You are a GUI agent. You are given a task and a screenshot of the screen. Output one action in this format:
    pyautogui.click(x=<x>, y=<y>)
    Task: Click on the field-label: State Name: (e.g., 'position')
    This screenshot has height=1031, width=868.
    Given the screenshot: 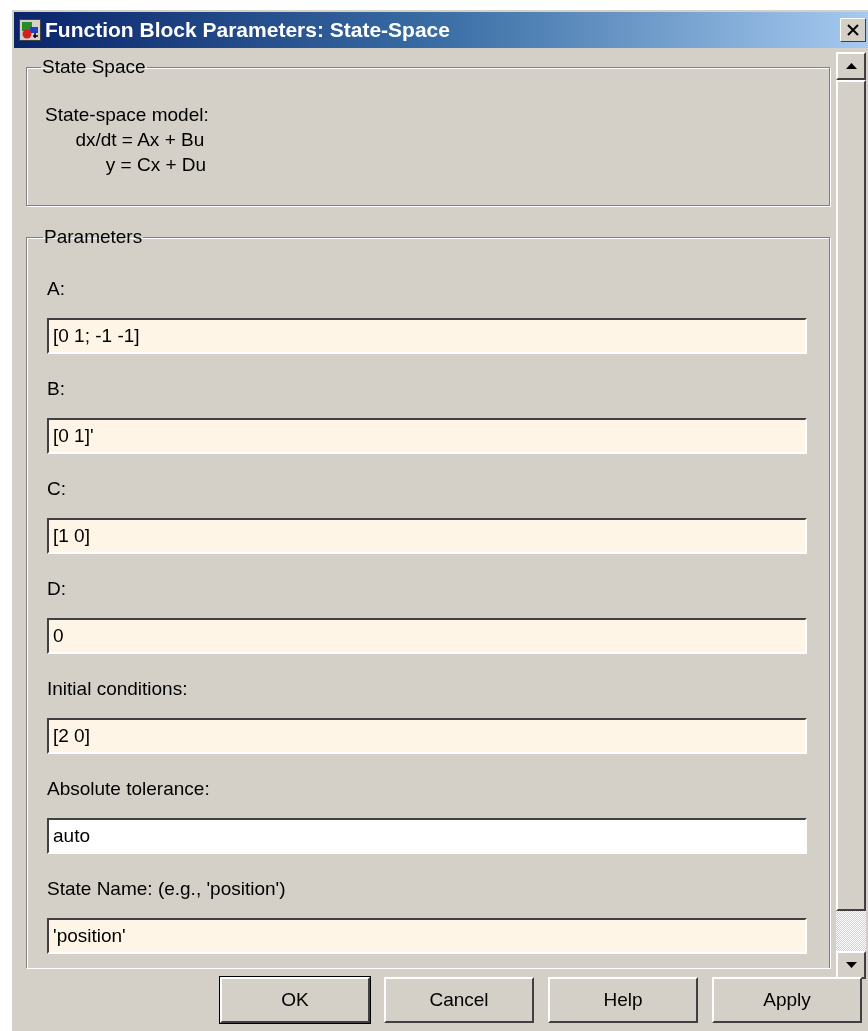 What is the action you would take?
    pyautogui.click(x=167, y=889)
    